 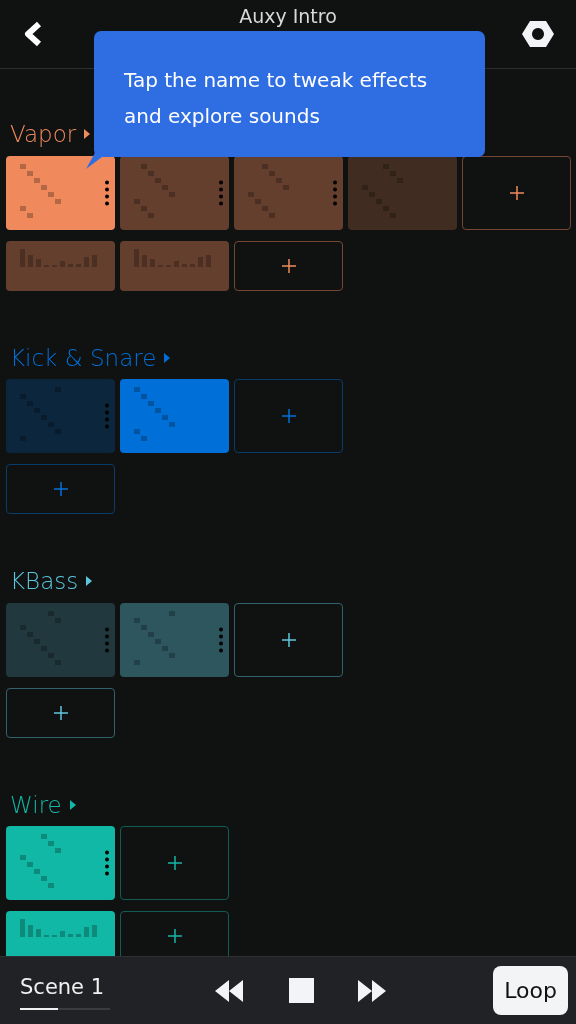 What do you see at coordinates (288, 16) in the screenshot?
I see `screen-title: Auxy Intro` at bounding box center [288, 16].